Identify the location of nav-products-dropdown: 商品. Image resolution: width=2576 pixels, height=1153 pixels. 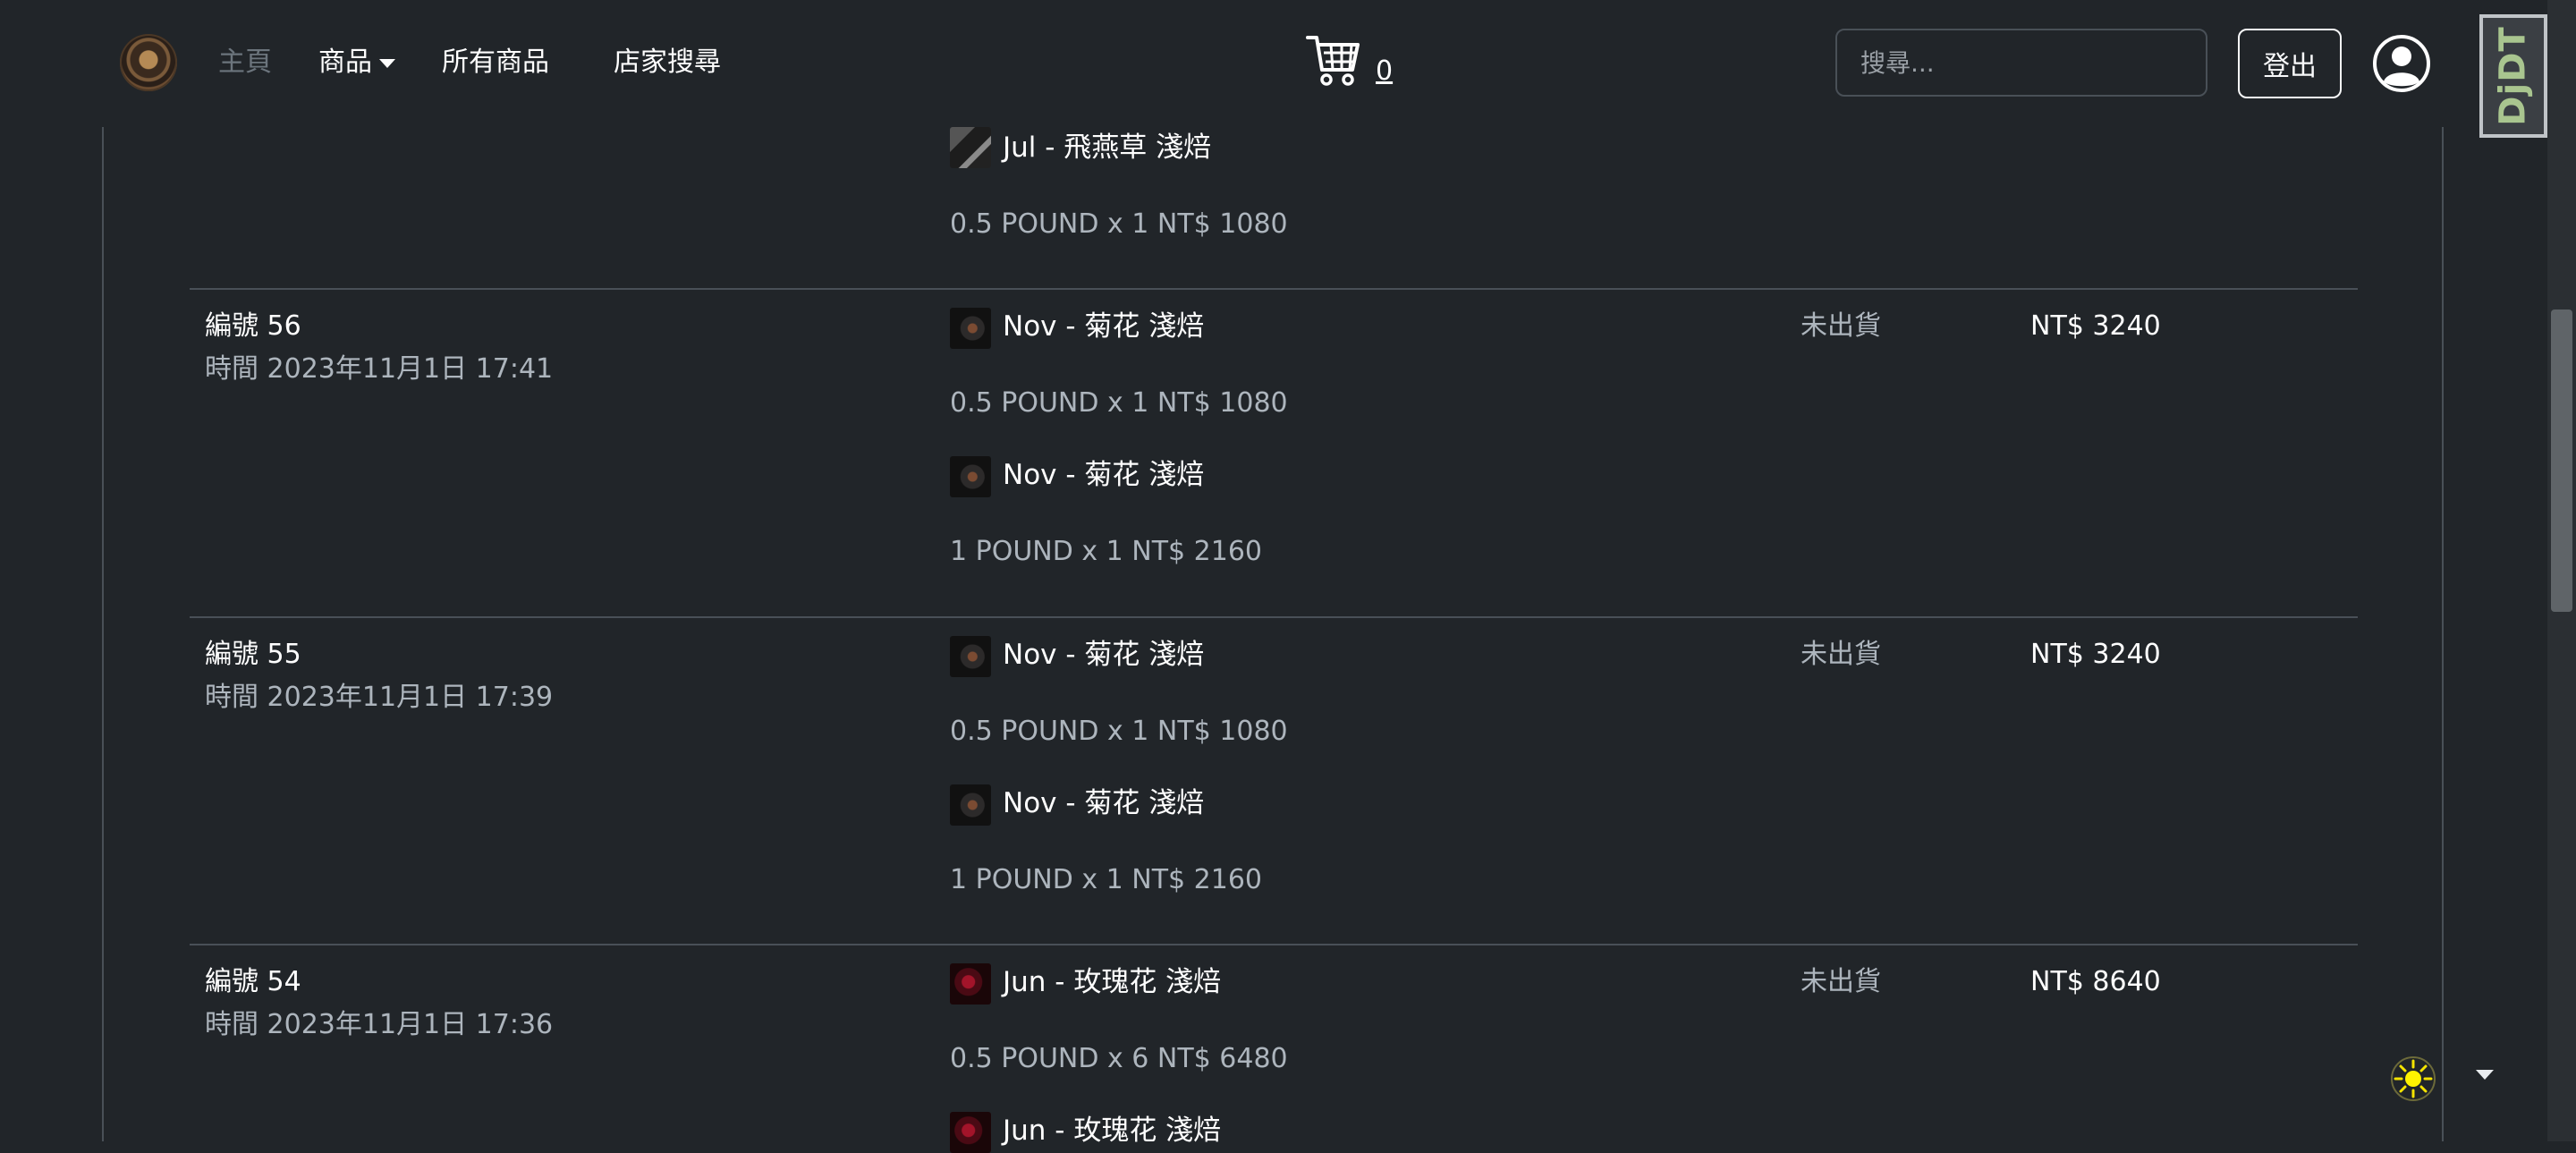
(356, 63).